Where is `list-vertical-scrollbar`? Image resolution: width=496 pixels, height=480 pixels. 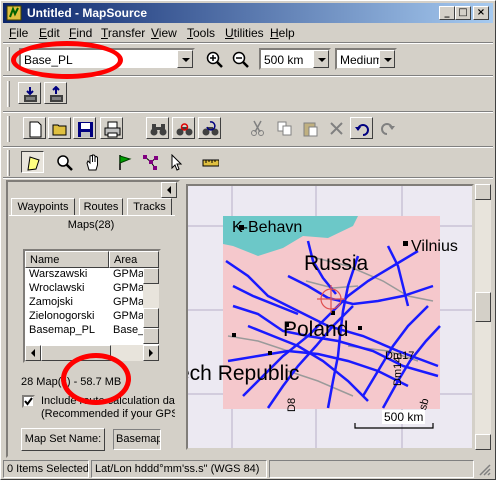 list-vertical-scrollbar is located at coordinates (151, 306).